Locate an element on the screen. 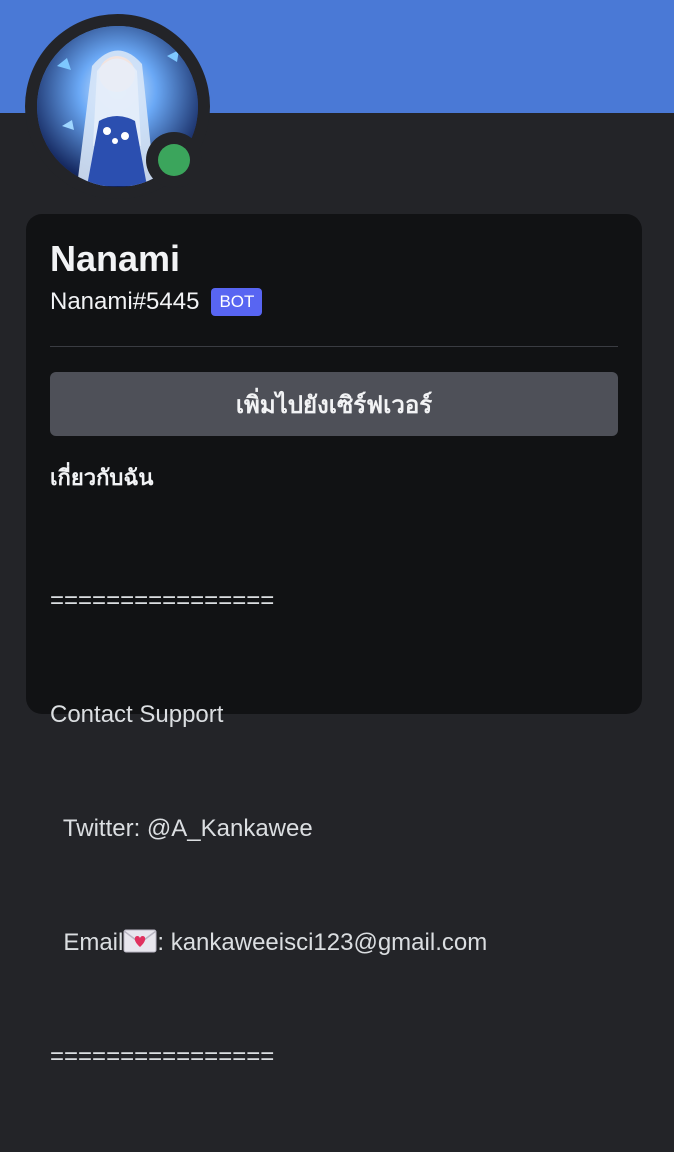 Image resolution: width=674 pixels, height=1152 pixels. username-row: Nanami#5445 BOT is located at coordinates (156, 302).